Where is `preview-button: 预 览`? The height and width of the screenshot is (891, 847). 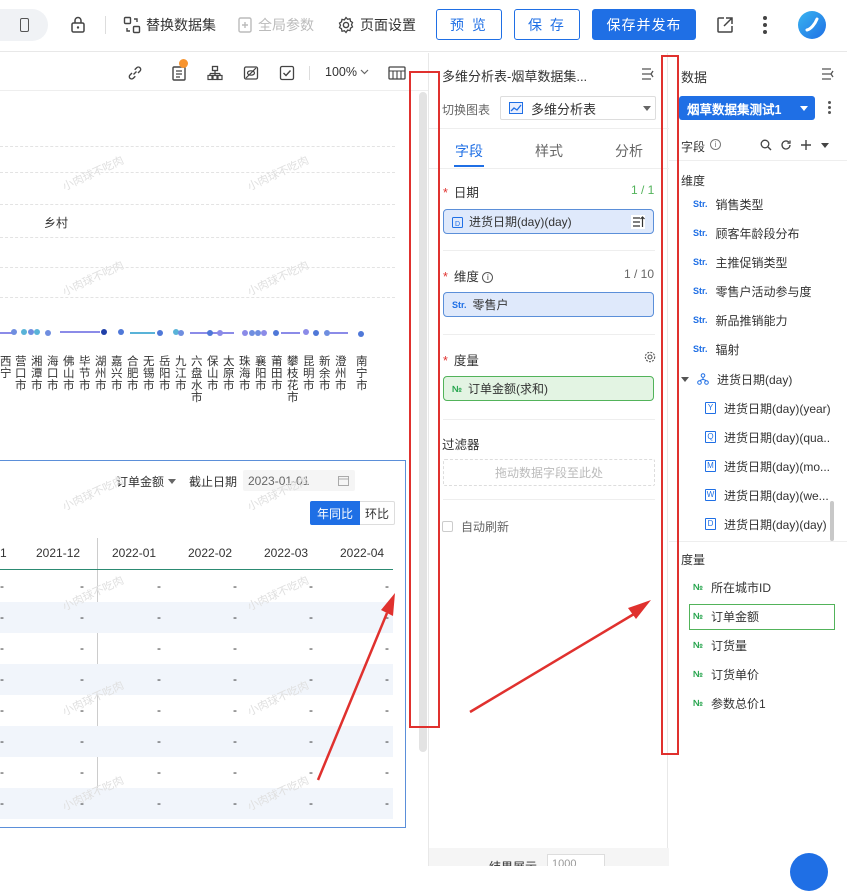
preview-button: 预 览 is located at coordinates (469, 24).